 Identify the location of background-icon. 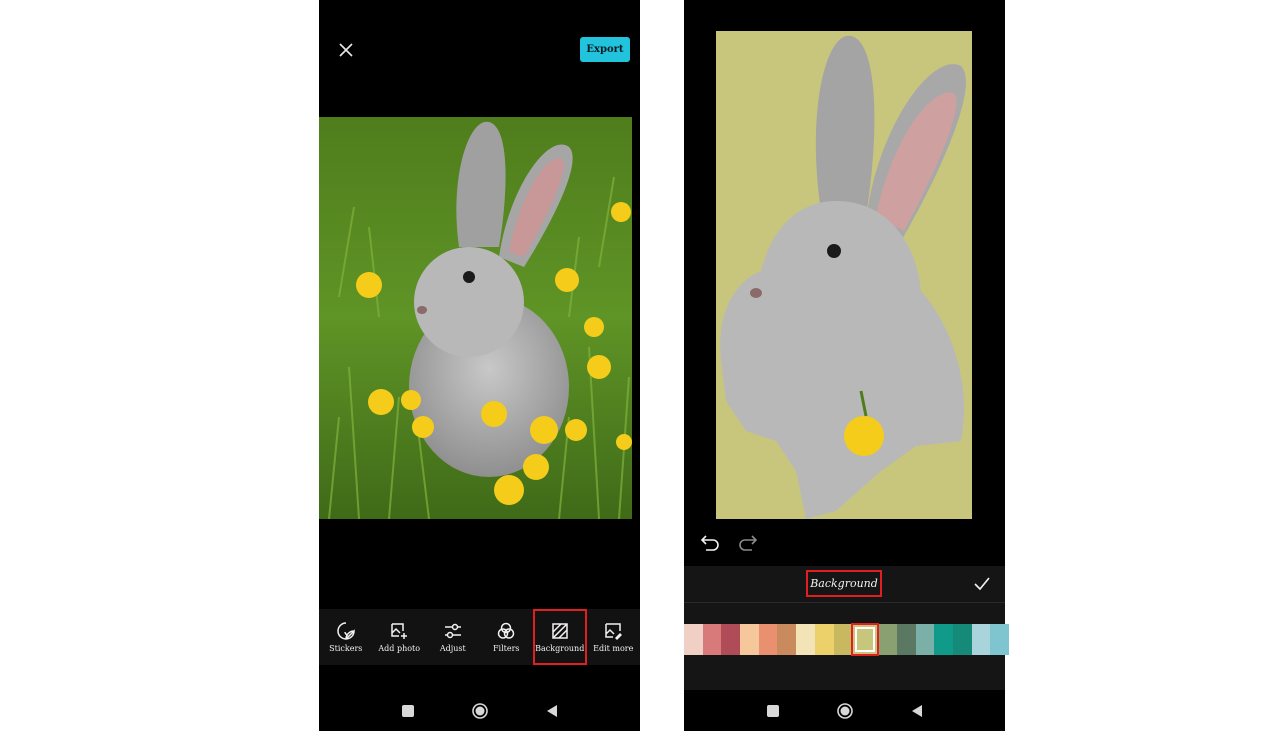
(560, 631).